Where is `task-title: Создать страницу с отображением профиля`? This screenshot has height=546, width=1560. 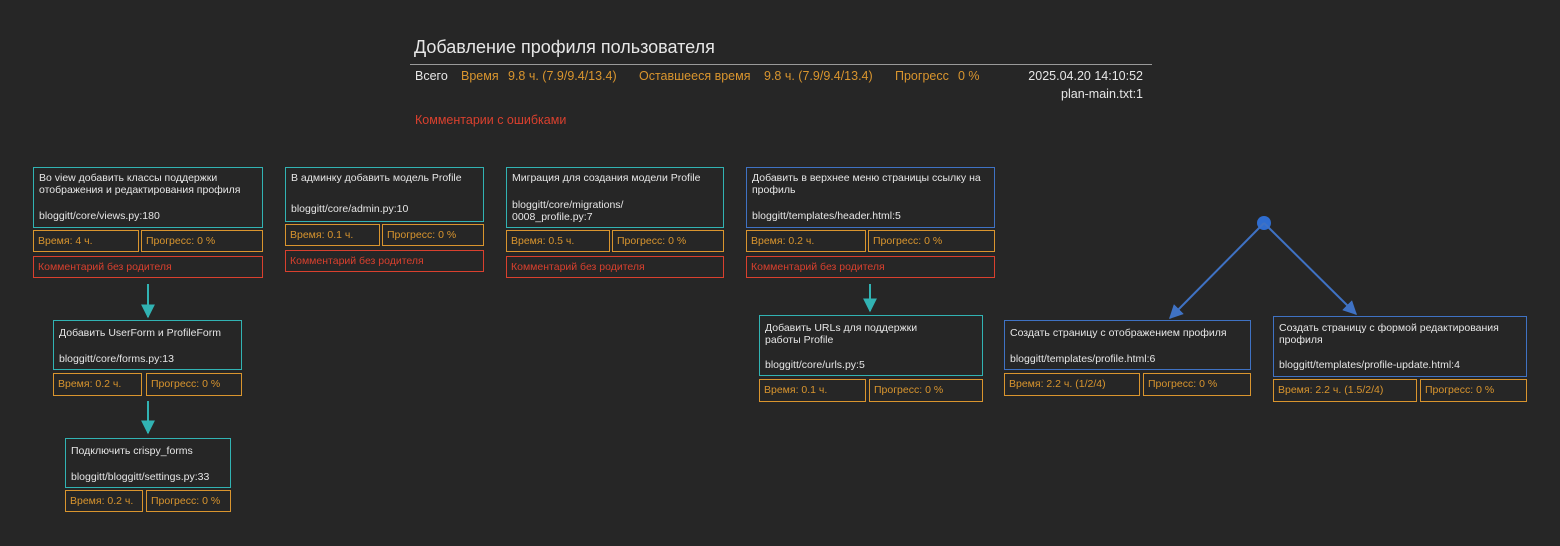
task-title: Создать страницу с отображением профиля is located at coordinates (1118, 333).